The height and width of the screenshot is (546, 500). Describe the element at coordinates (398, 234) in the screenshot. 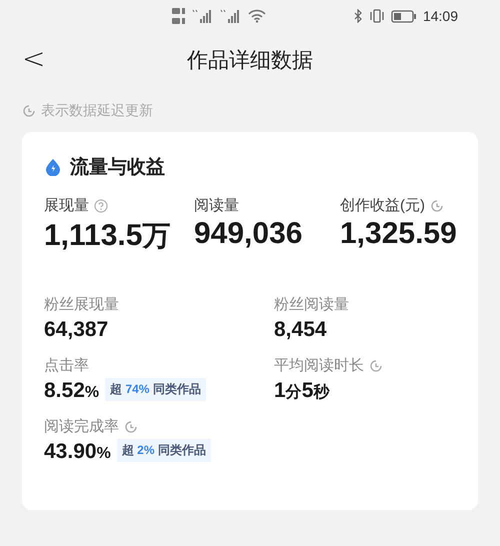

I see `metric-value: 1,325.59` at that location.